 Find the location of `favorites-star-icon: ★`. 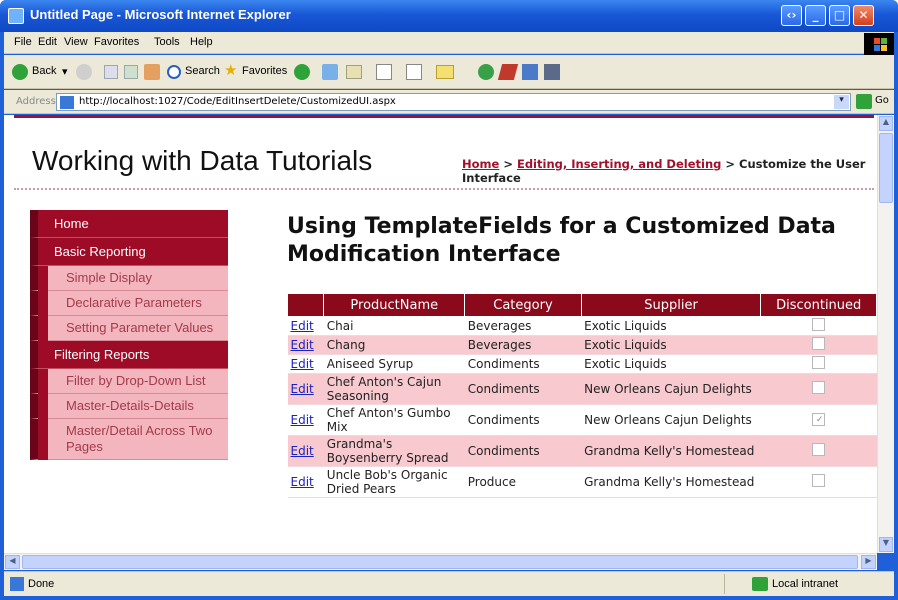

favorites-star-icon: ★ is located at coordinates (230, 70).